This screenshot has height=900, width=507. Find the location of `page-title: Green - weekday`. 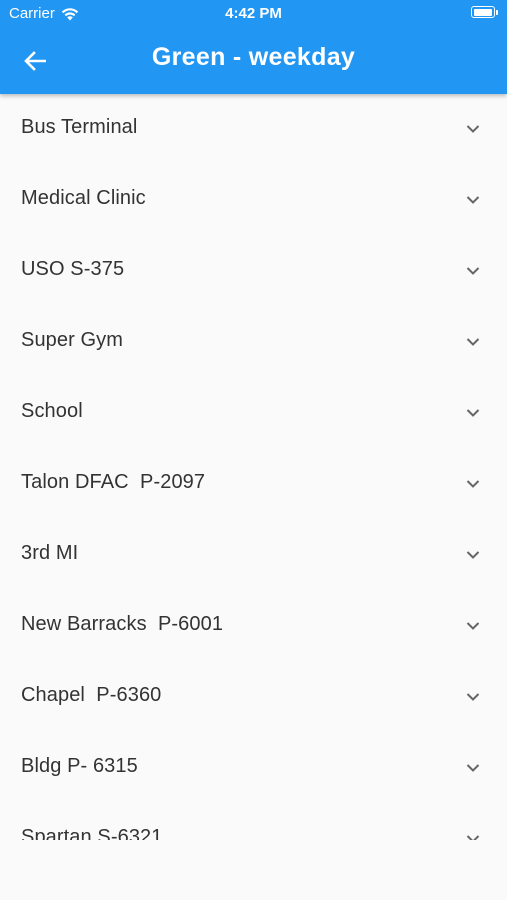

page-title: Green - weekday is located at coordinates (253, 57).